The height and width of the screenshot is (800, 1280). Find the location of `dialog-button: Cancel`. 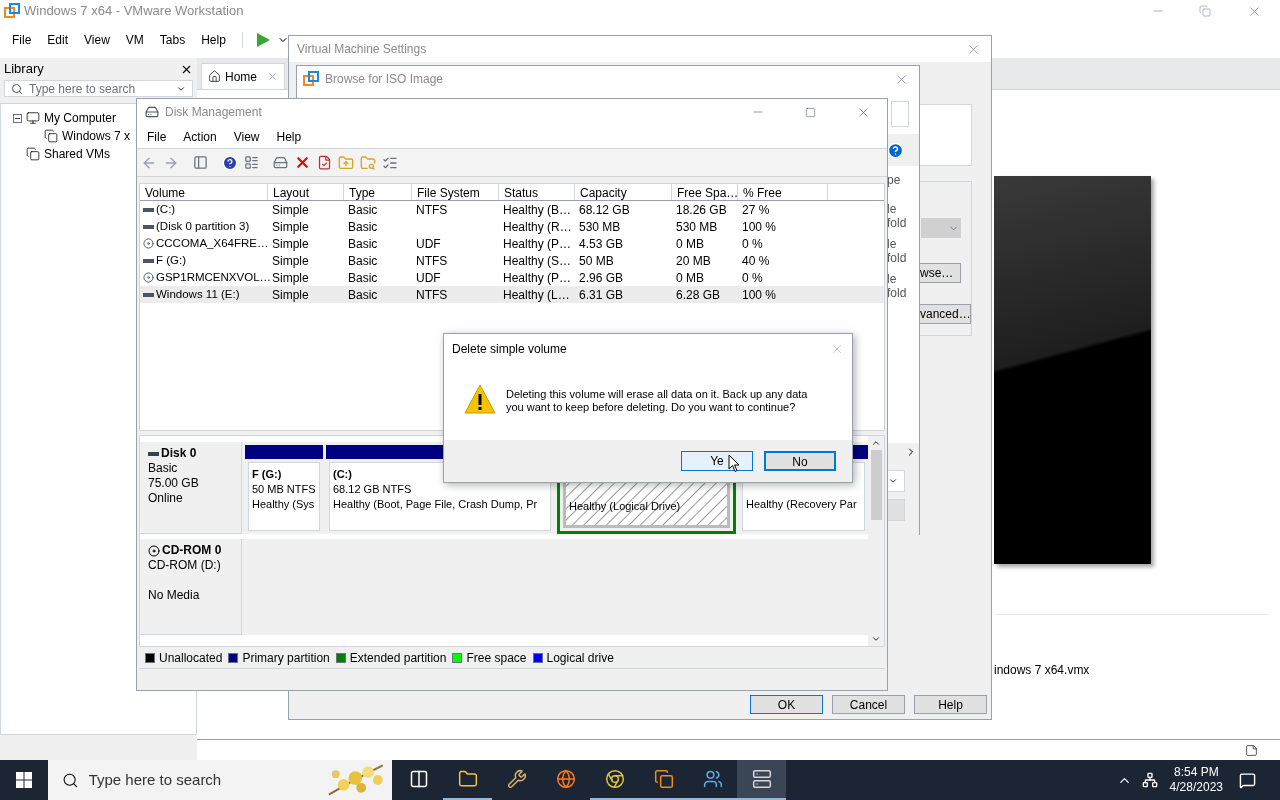

dialog-button: Cancel is located at coordinates (868, 704).